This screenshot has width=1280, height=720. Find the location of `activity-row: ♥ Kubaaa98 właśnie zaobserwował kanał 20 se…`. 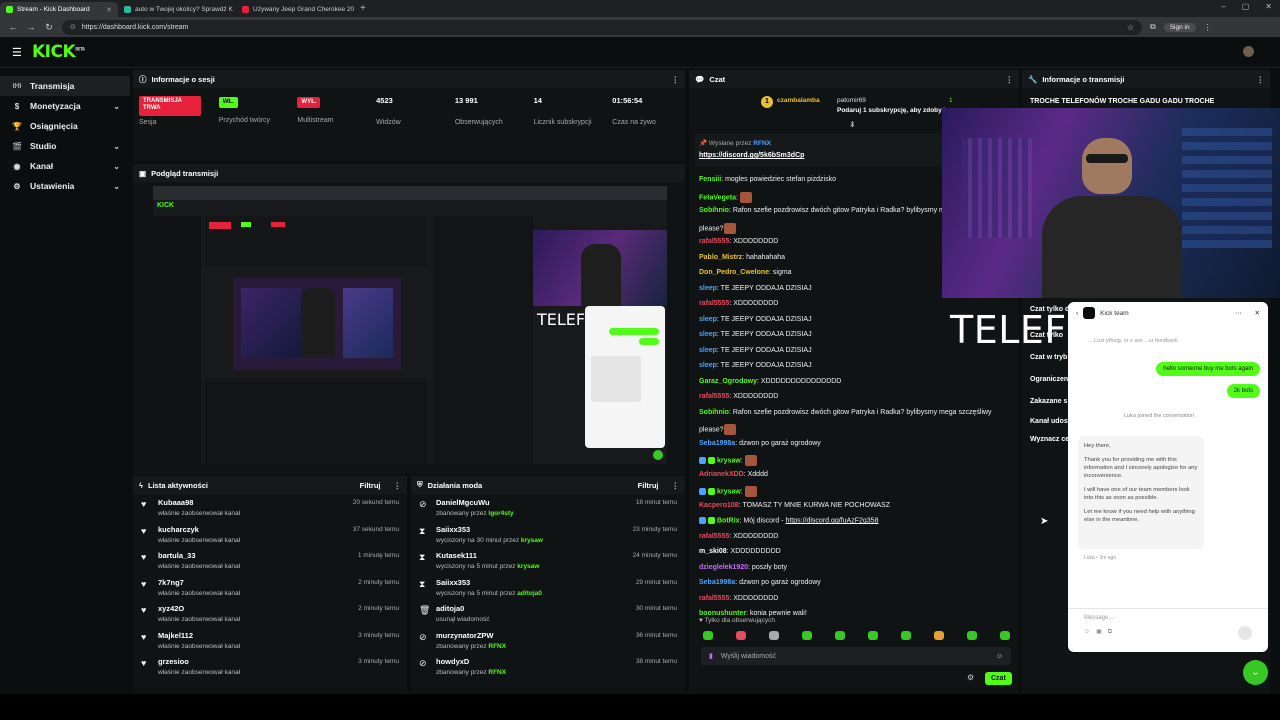

activity-row: ♥ Kubaaa98 właśnie zaobserwował kanał 20 se… is located at coordinates (270, 507).